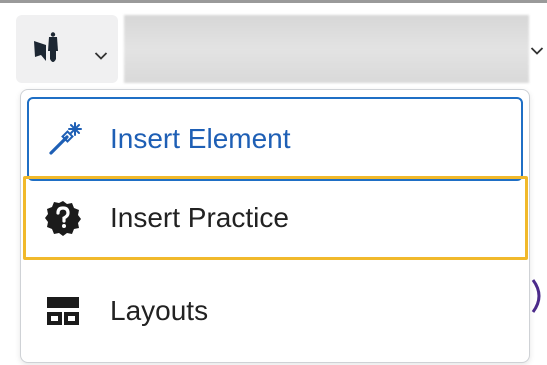 The width and height of the screenshot is (547, 365). What do you see at coordinates (54, 51) in the screenshot?
I see `insert-stuff-icon` at bounding box center [54, 51].